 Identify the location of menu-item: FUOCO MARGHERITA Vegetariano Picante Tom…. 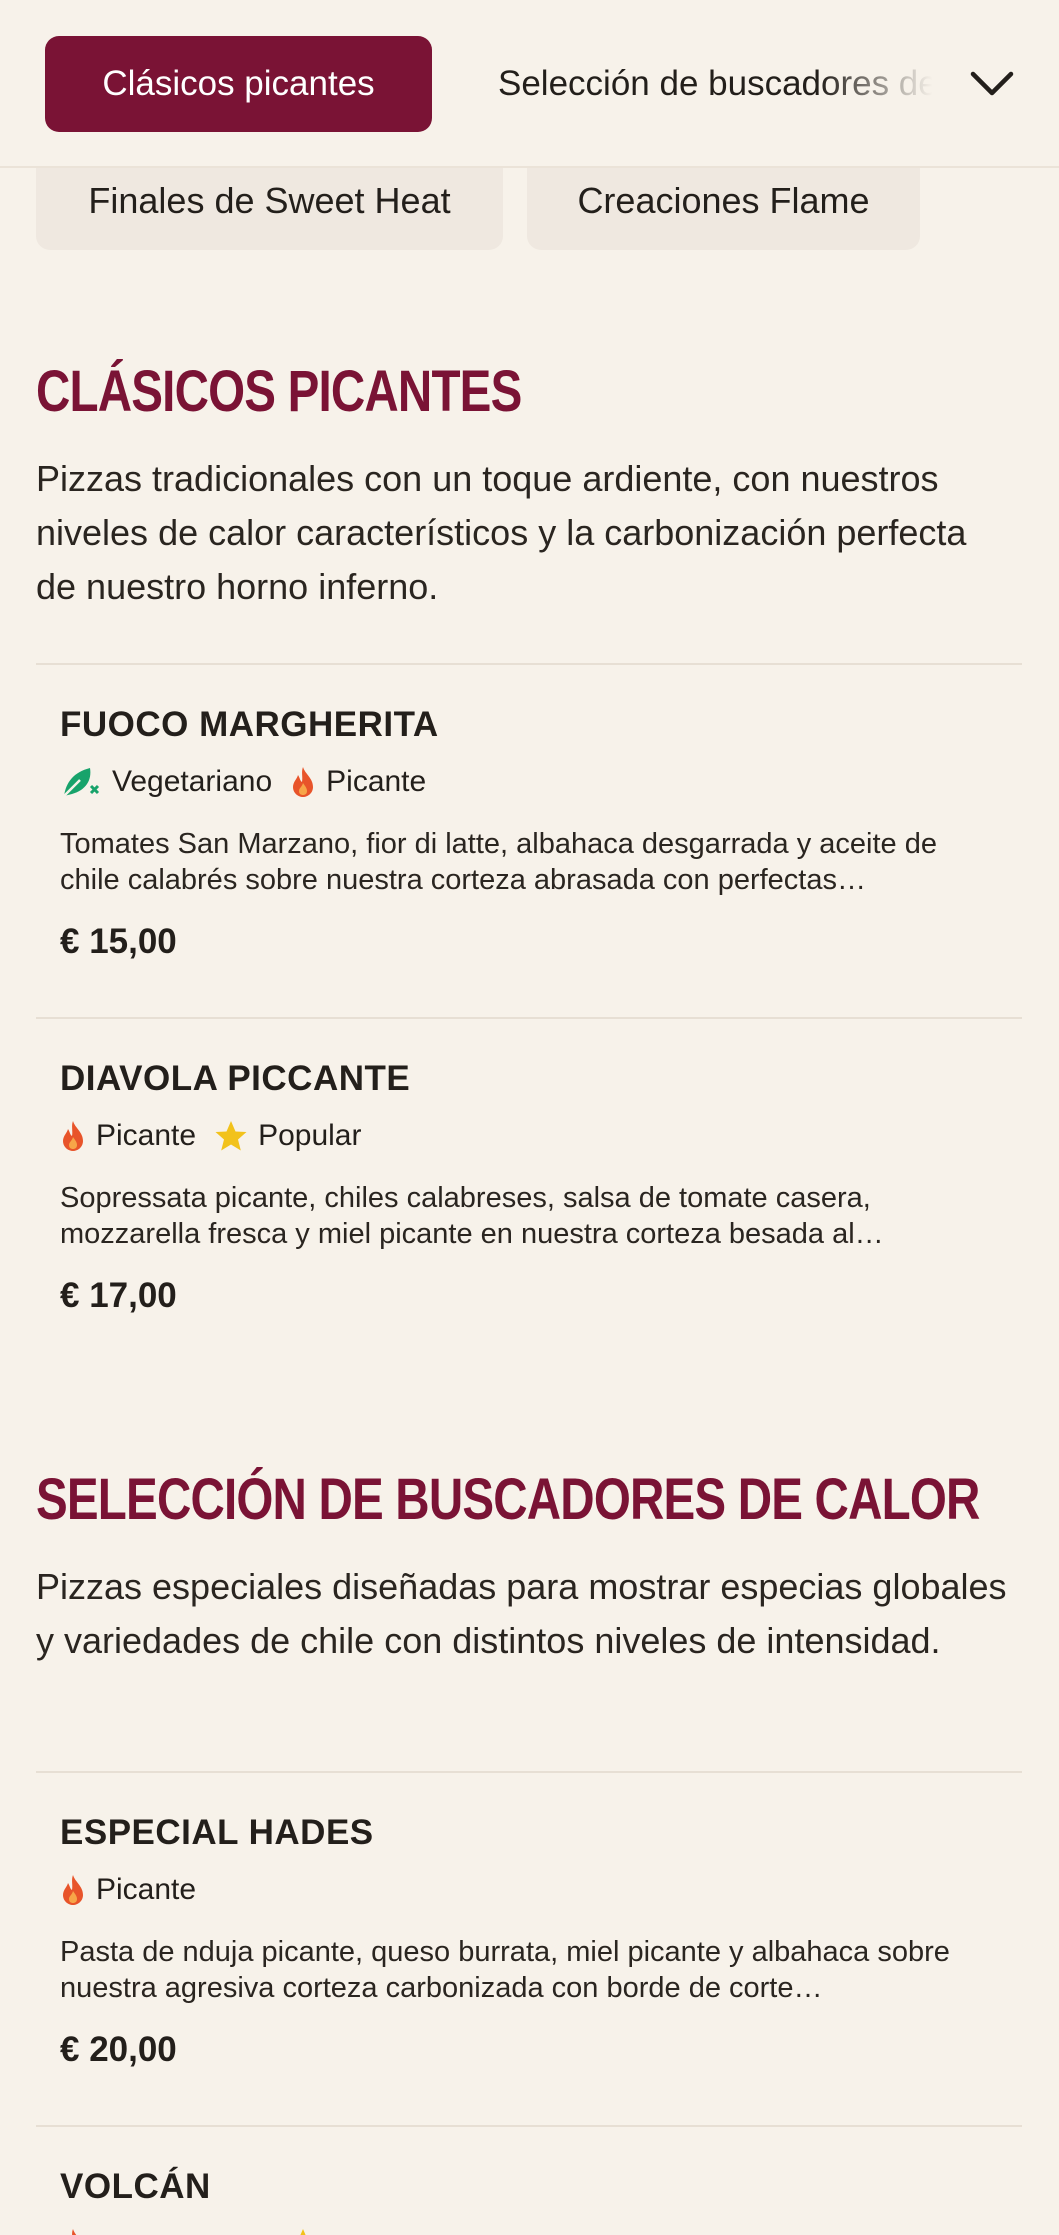
(530, 831).